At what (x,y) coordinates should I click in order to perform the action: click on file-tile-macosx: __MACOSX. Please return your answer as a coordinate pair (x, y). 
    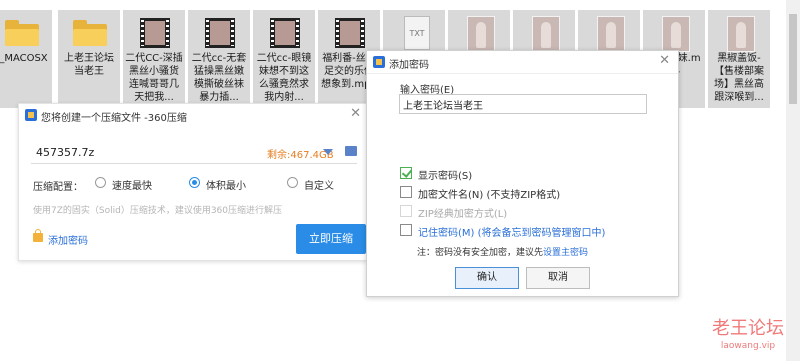
    Looking at the image, I should click on (26, 59).